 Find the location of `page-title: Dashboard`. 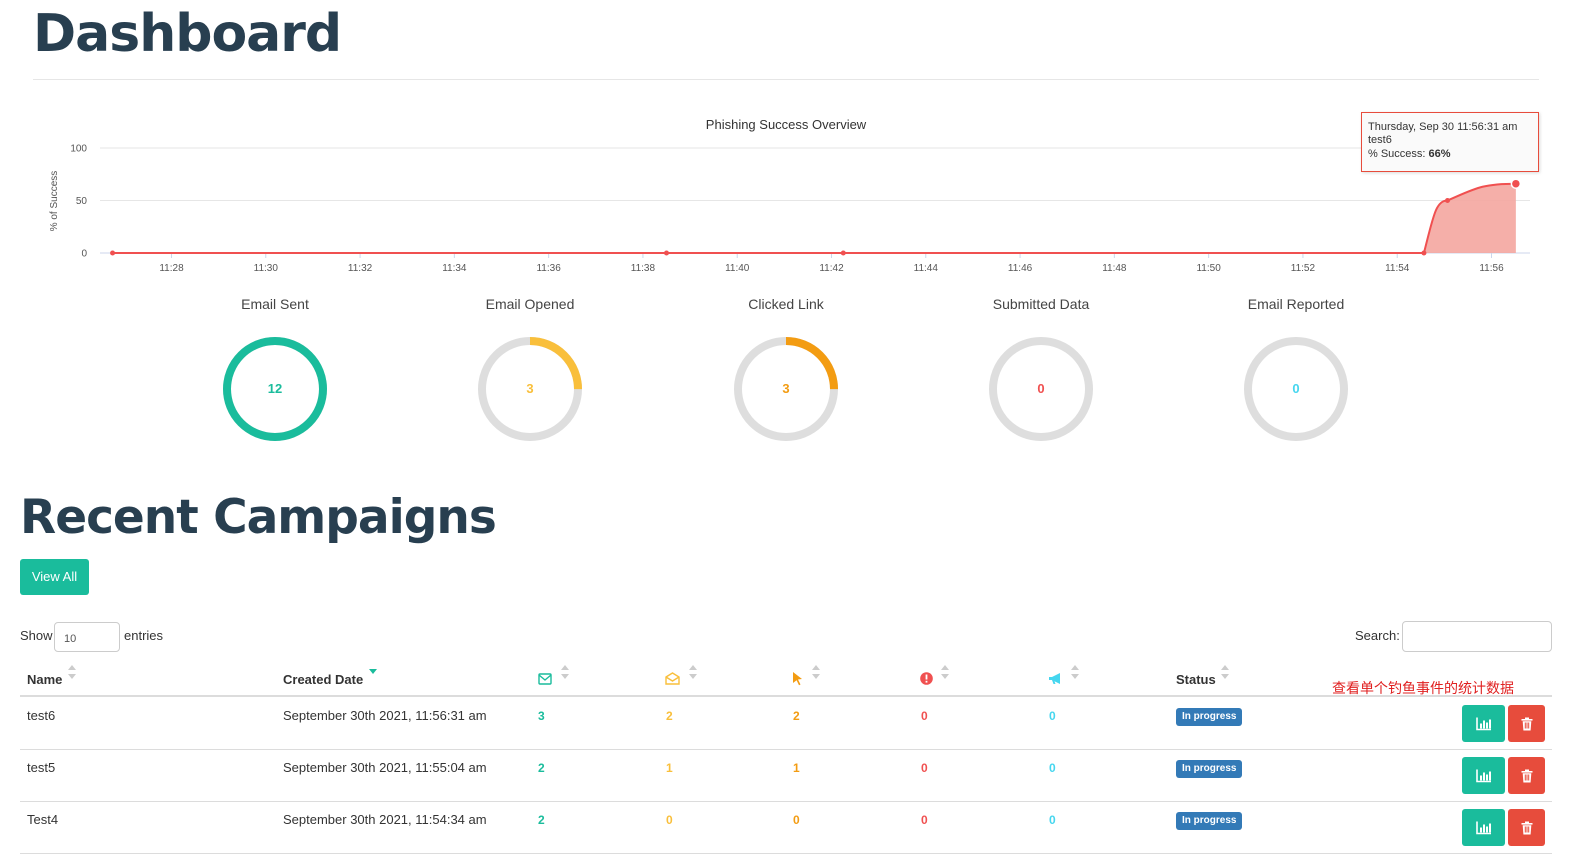

page-title: Dashboard is located at coordinates (187, 34).